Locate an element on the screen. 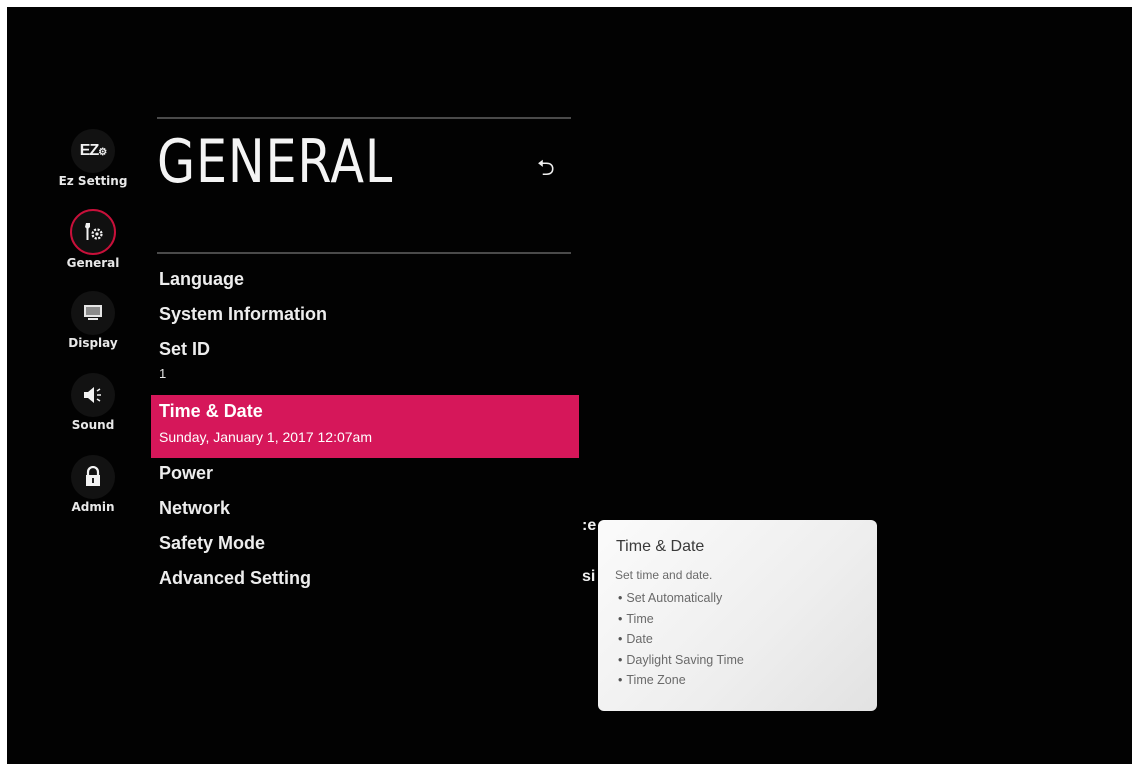 This screenshot has width=1139, height=771. header-bottom-divider is located at coordinates (364, 253).